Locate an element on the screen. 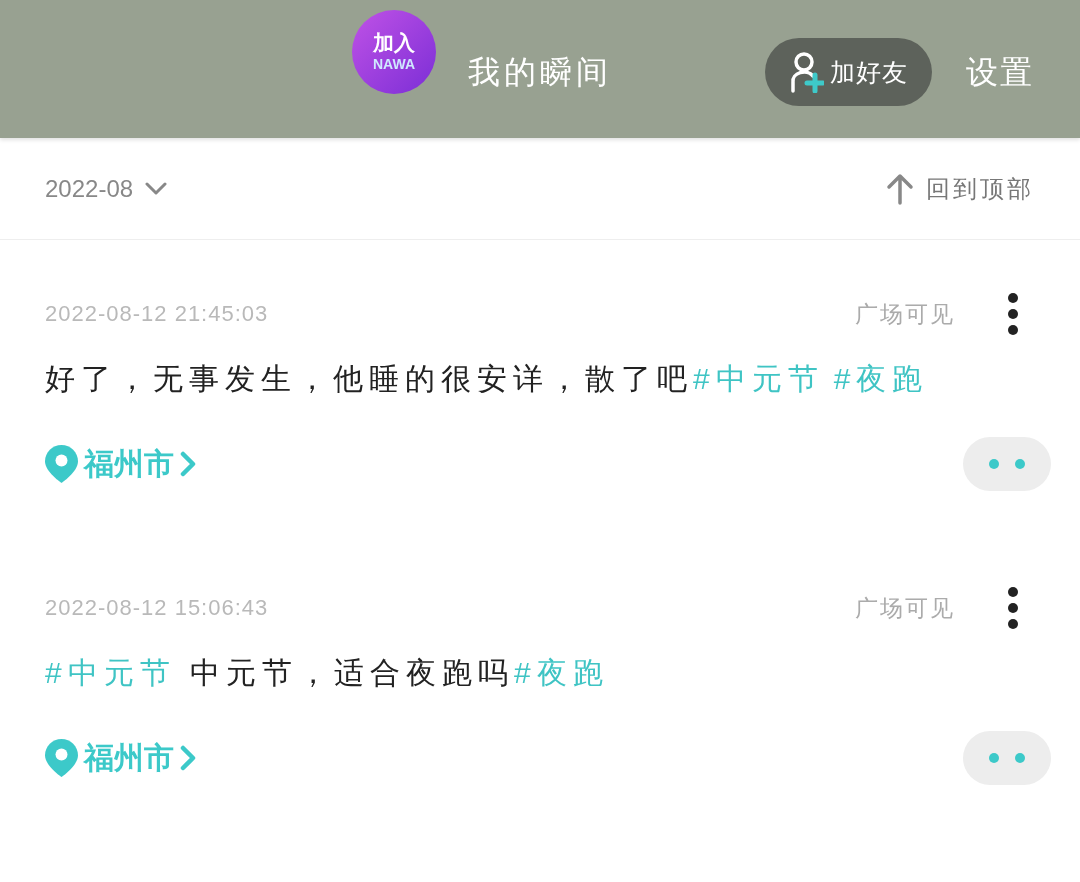  avatar-text: 加入 is located at coordinates (394, 43).